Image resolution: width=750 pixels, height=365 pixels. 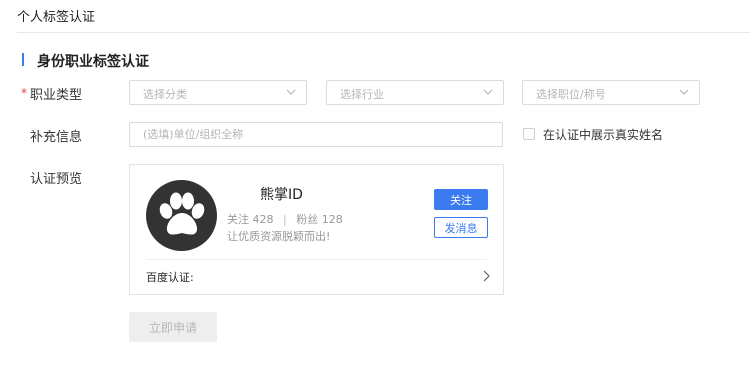 What do you see at coordinates (316, 259) in the screenshot?
I see `card-divider` at bounding box center [316, 259].